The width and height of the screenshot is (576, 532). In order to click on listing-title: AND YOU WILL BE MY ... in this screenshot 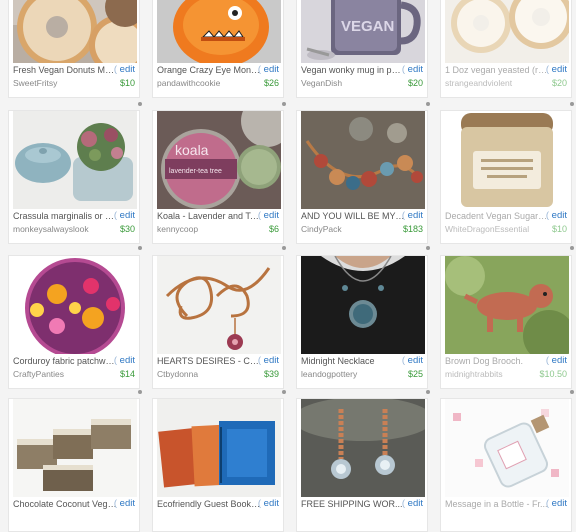, I will do `click(353, 216)`.